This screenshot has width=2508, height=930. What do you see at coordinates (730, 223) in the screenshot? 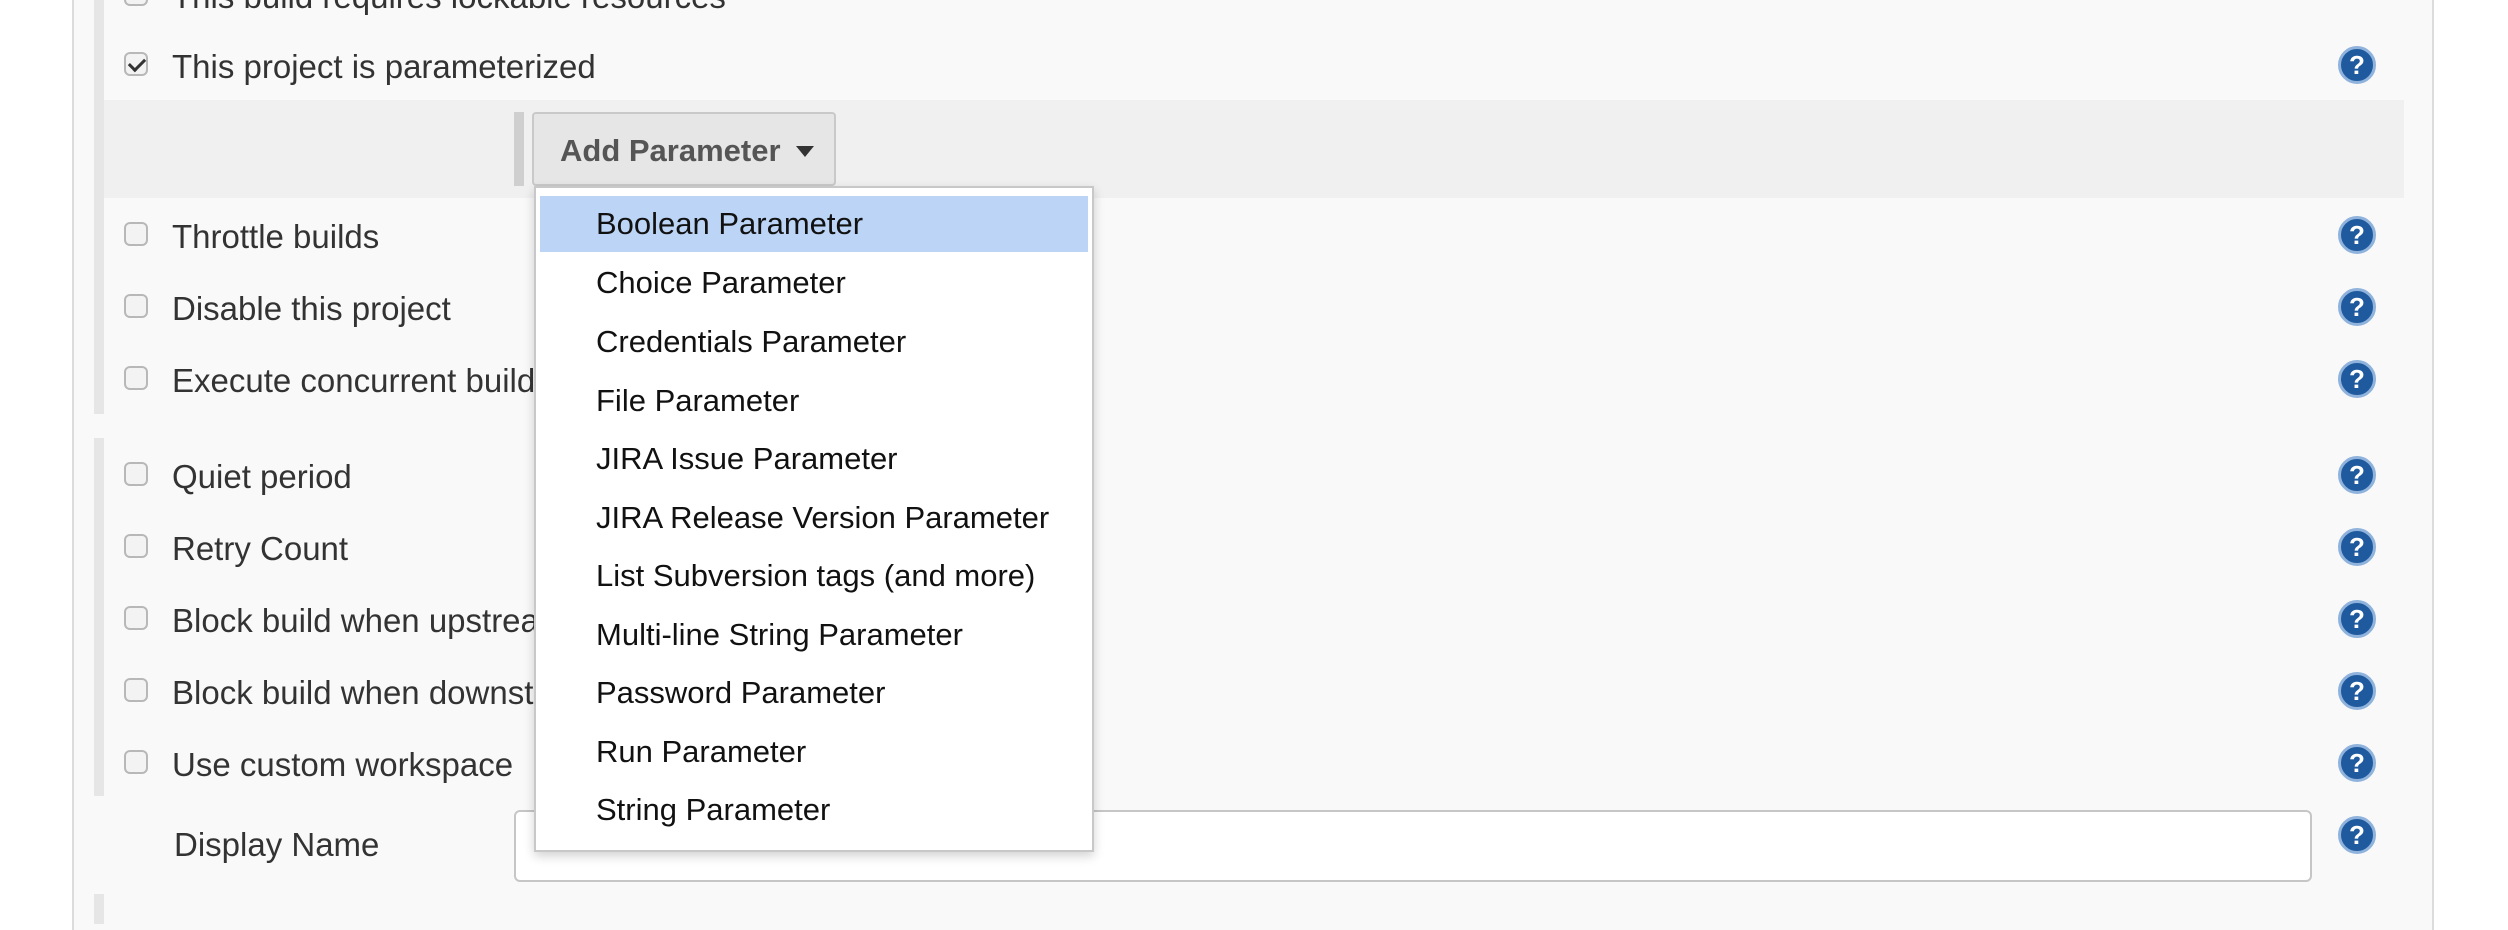
I see `menu-item-label: Boolean Parameter` at bounding box center [730, 223].